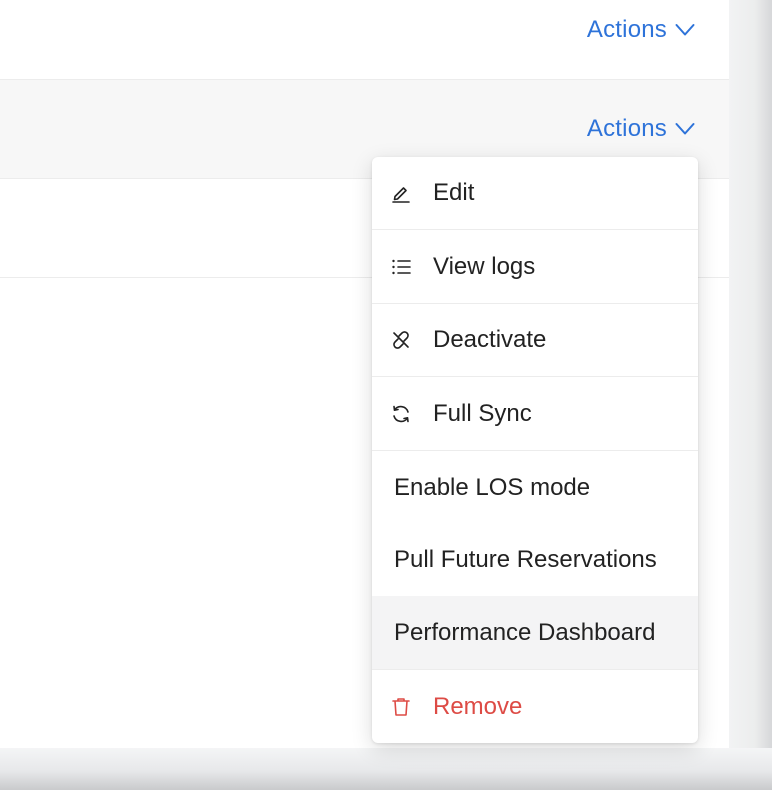 This screenshot has width=772, height=790. Describe the element at coordinates (364, 40) in the screenshot. I see `table-row: Actions` at that location.